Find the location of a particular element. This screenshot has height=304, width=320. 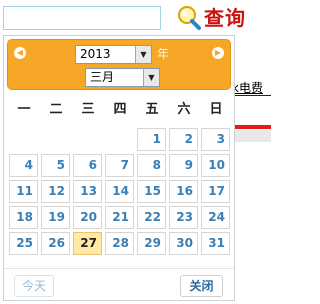

day-cell: 5 is located at coordinates (55, 165).